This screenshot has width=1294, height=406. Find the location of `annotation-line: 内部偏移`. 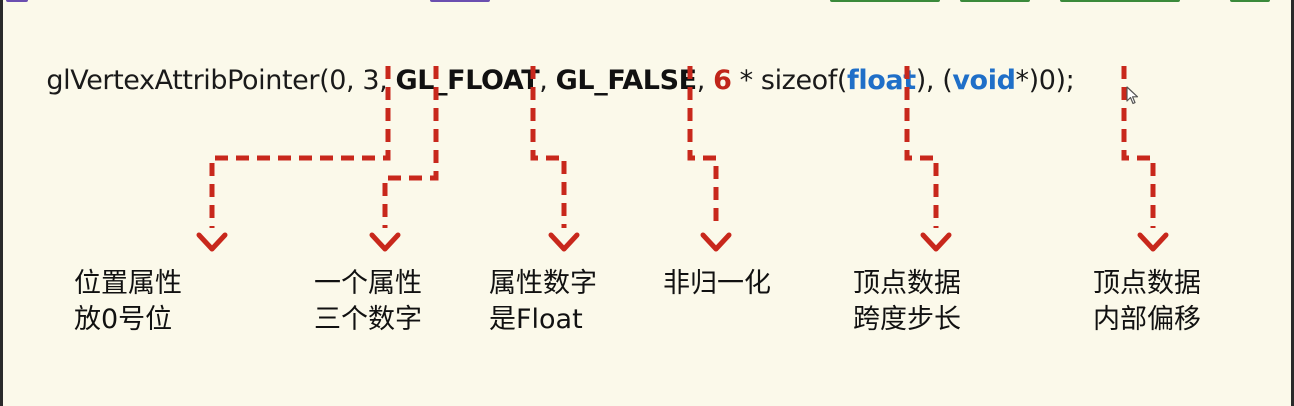

annotation-line: 内部偏移 is located at coordinates (1147, 319).